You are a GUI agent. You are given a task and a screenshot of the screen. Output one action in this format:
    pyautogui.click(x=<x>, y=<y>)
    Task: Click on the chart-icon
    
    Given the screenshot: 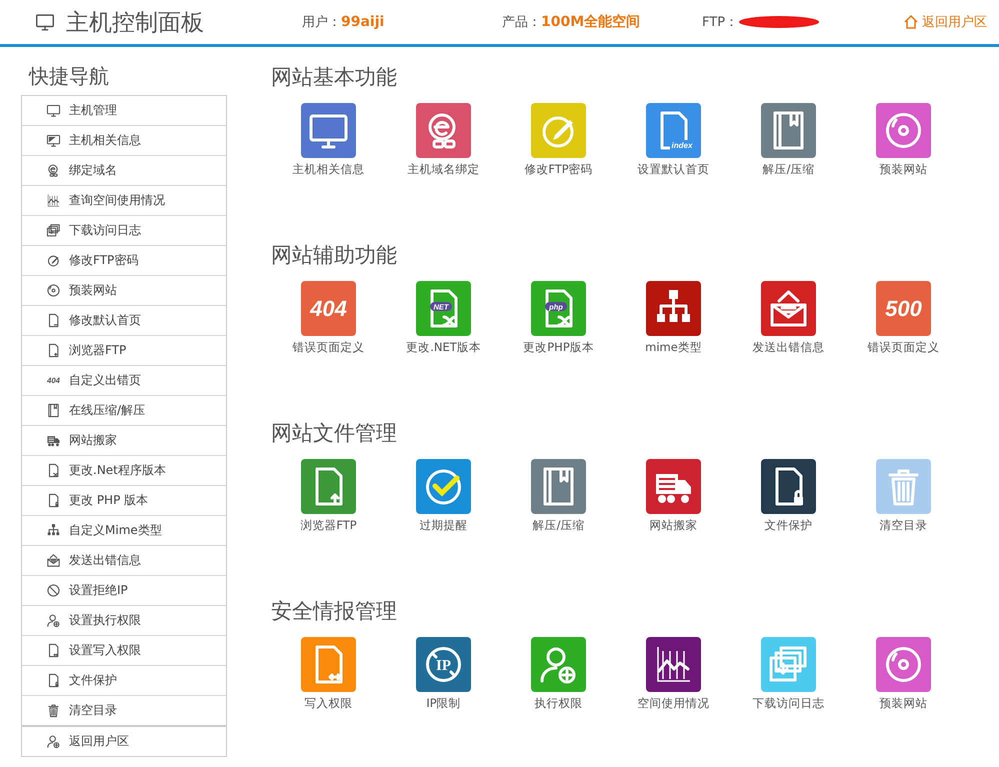 What is the action you would take?
    pyautogui.click(x=673, y=664)
    